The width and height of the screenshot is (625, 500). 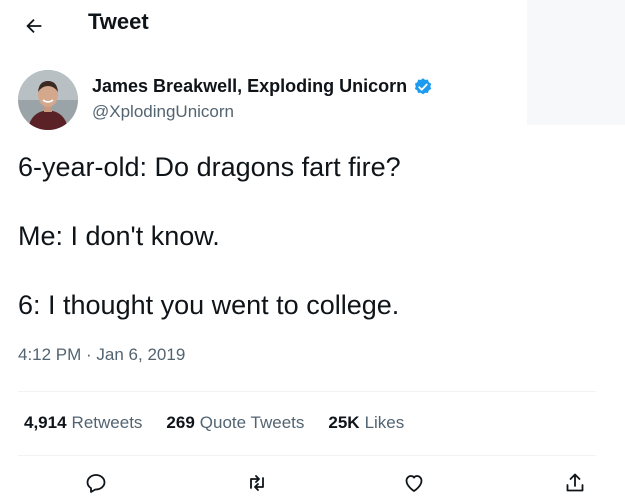 I want to click on tweet-stats: 4,914 Retweets 269 Quote Tweets 25K Likes, so click(x=214, y=423).